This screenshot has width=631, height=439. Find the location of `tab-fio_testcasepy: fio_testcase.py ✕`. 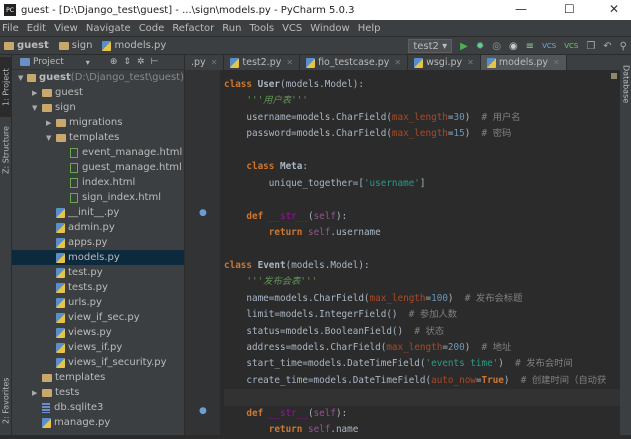

tab-fio_testcasepy: fio_testcase.py ✕ is located at coordinates (354, 62).